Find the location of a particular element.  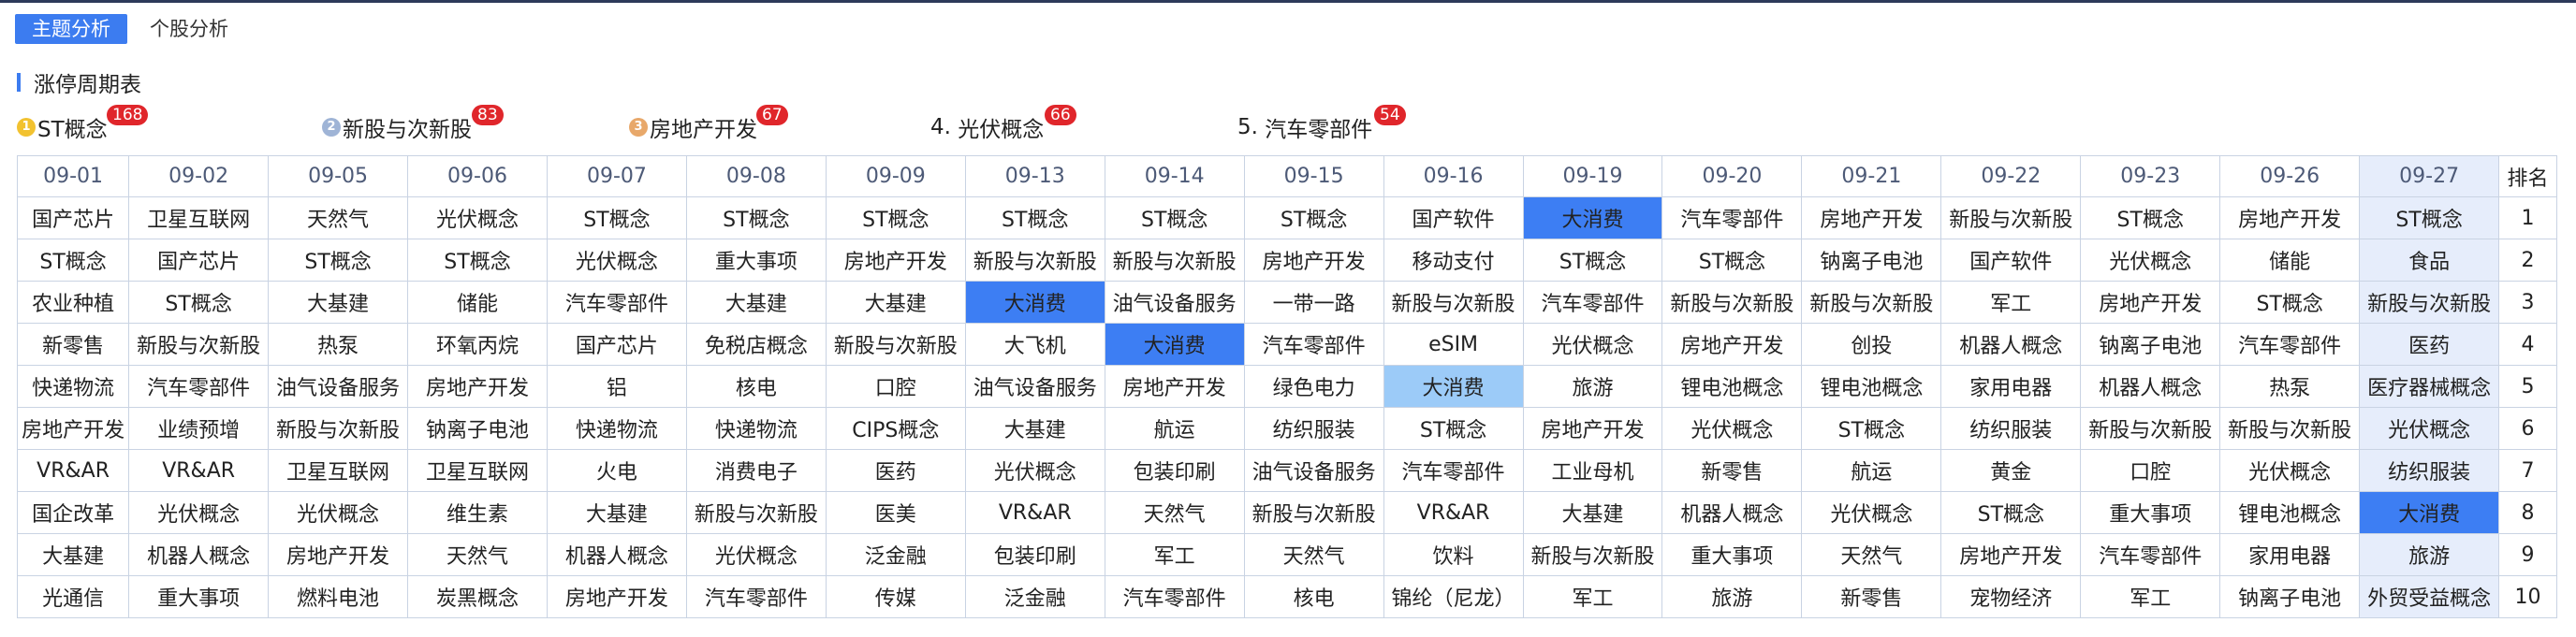

theme-cell: 绿色电力 is located at coordinates (1313, 387).